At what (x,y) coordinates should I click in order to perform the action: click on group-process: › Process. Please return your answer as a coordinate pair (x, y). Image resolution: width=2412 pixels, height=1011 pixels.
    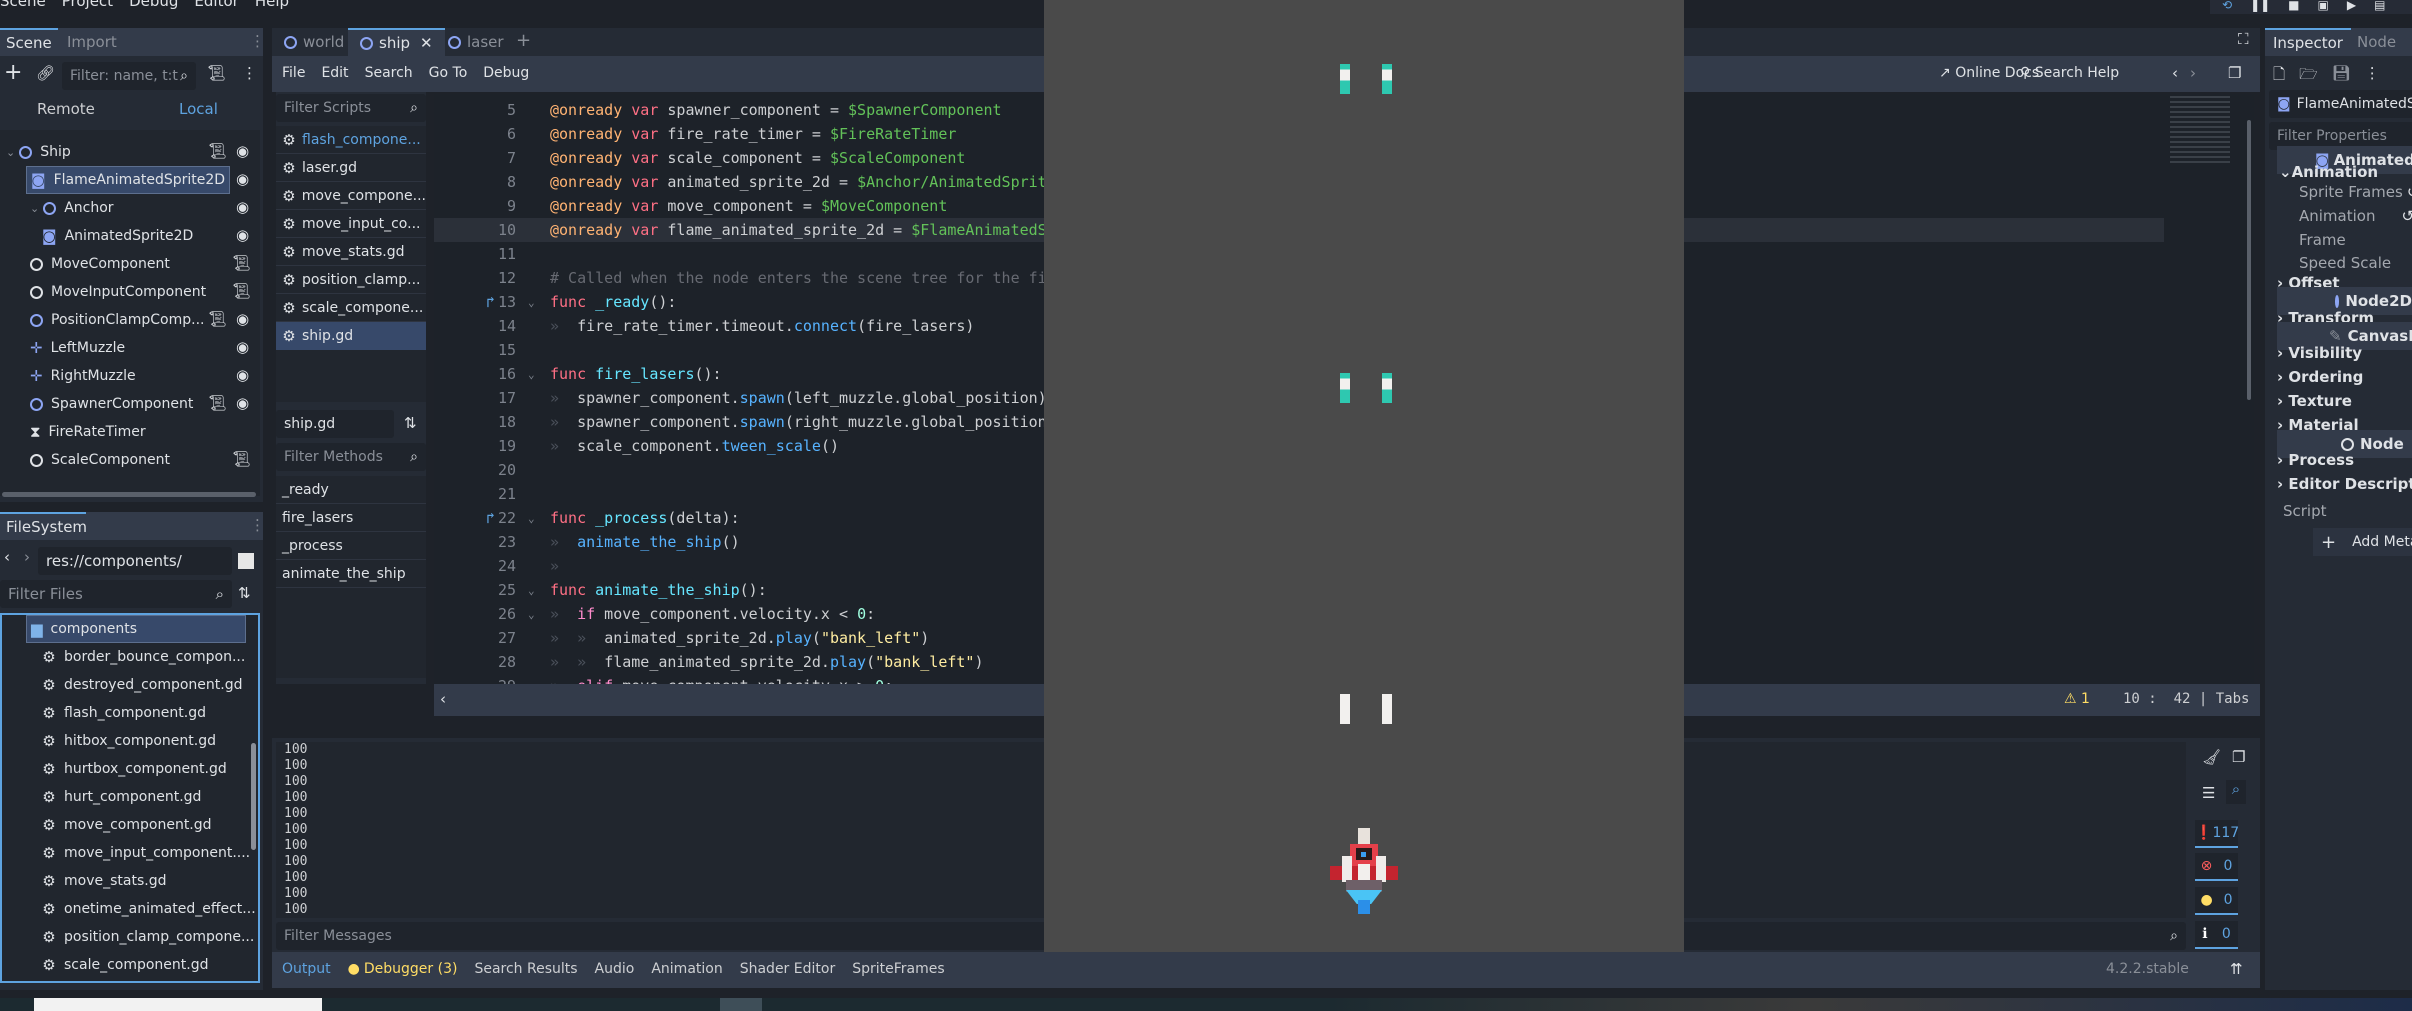
    Looking at the image, I should click on (2315, 460).